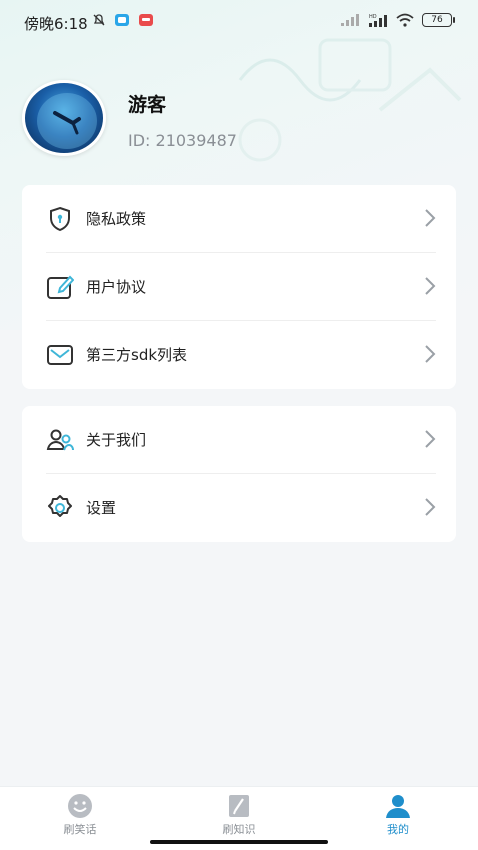  I want to click on person-icon, so click(398, 806).